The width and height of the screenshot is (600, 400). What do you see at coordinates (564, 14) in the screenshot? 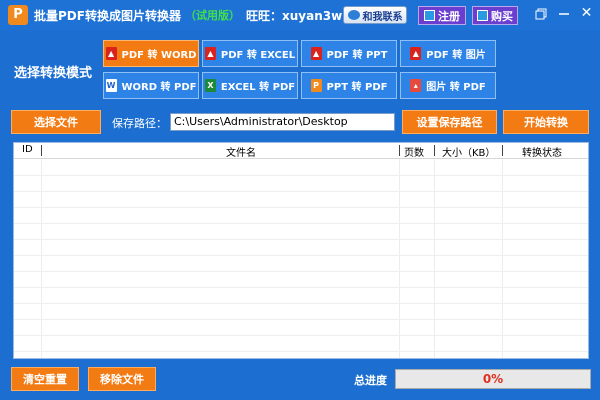
I see `minimize-icon` at bounding box center [564, 14].